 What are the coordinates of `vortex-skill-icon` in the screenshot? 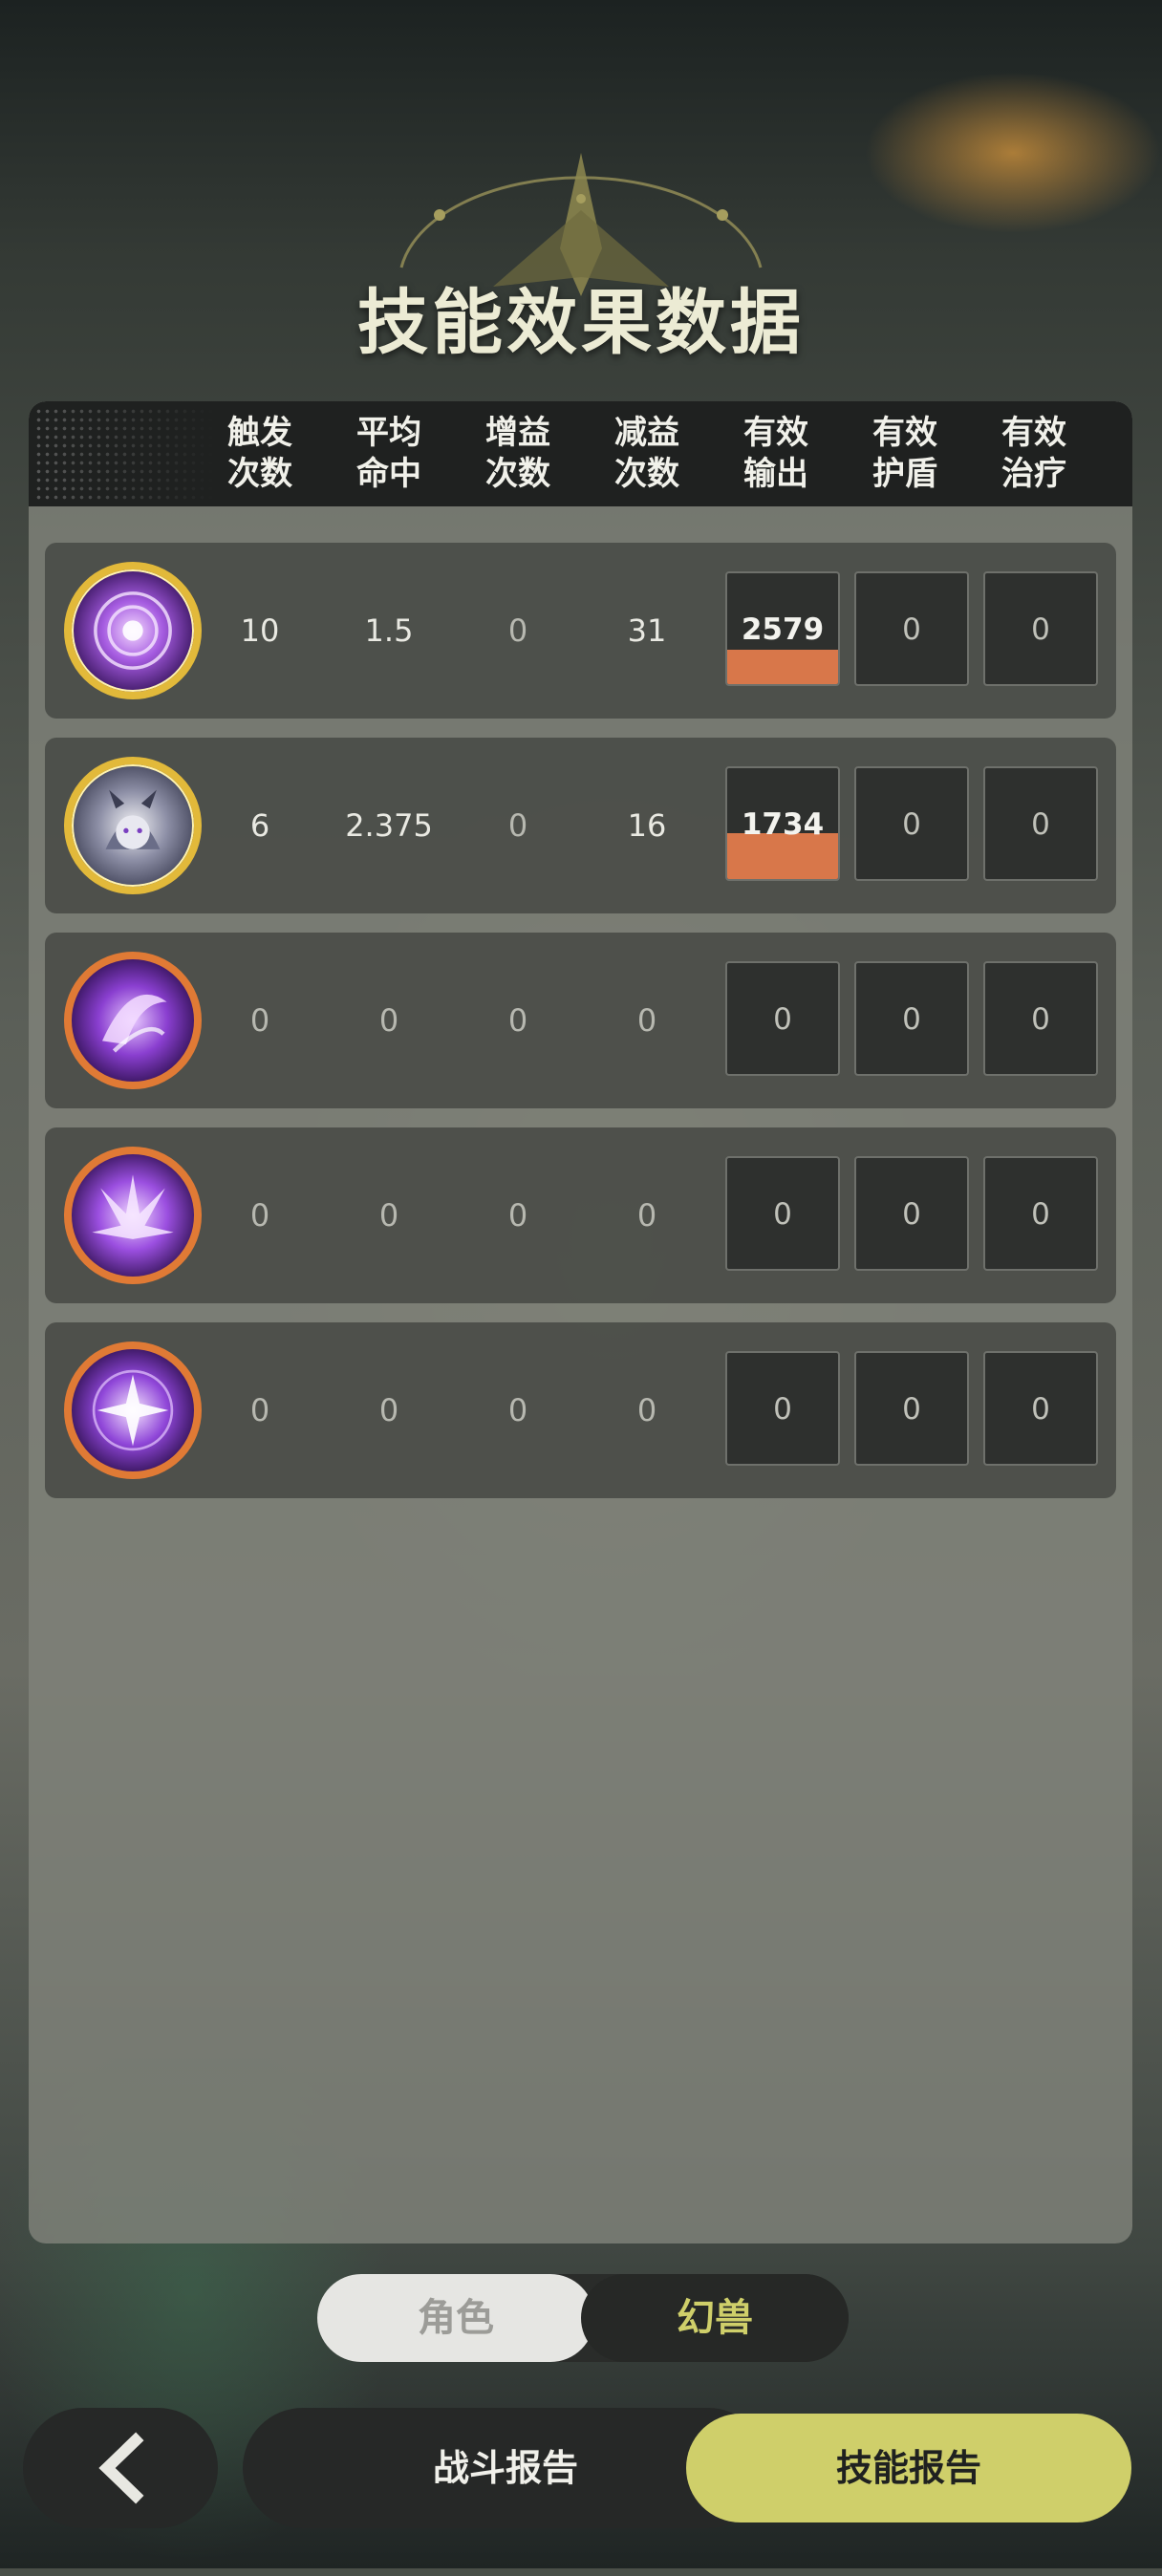 It's located at (133, 630).